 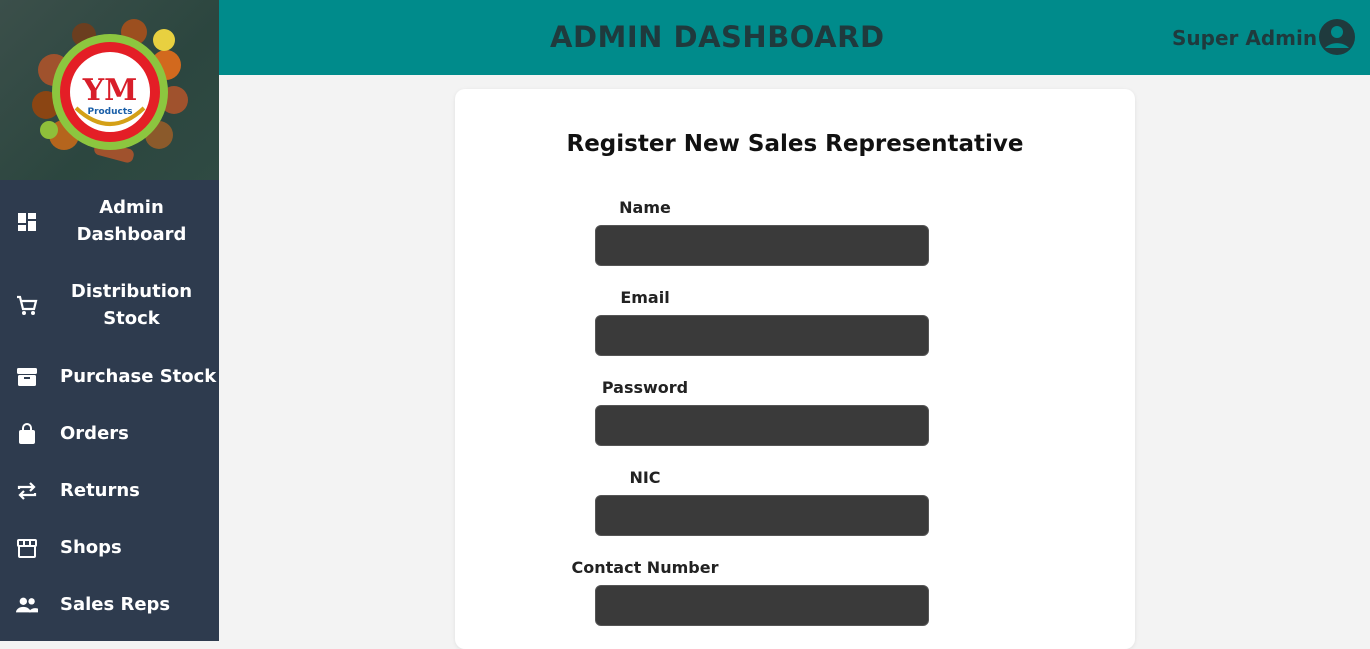 What do you see at coordinates (645, 207) in the screenshot?
I see `name-label: Name` at bounding box center [645, 207].